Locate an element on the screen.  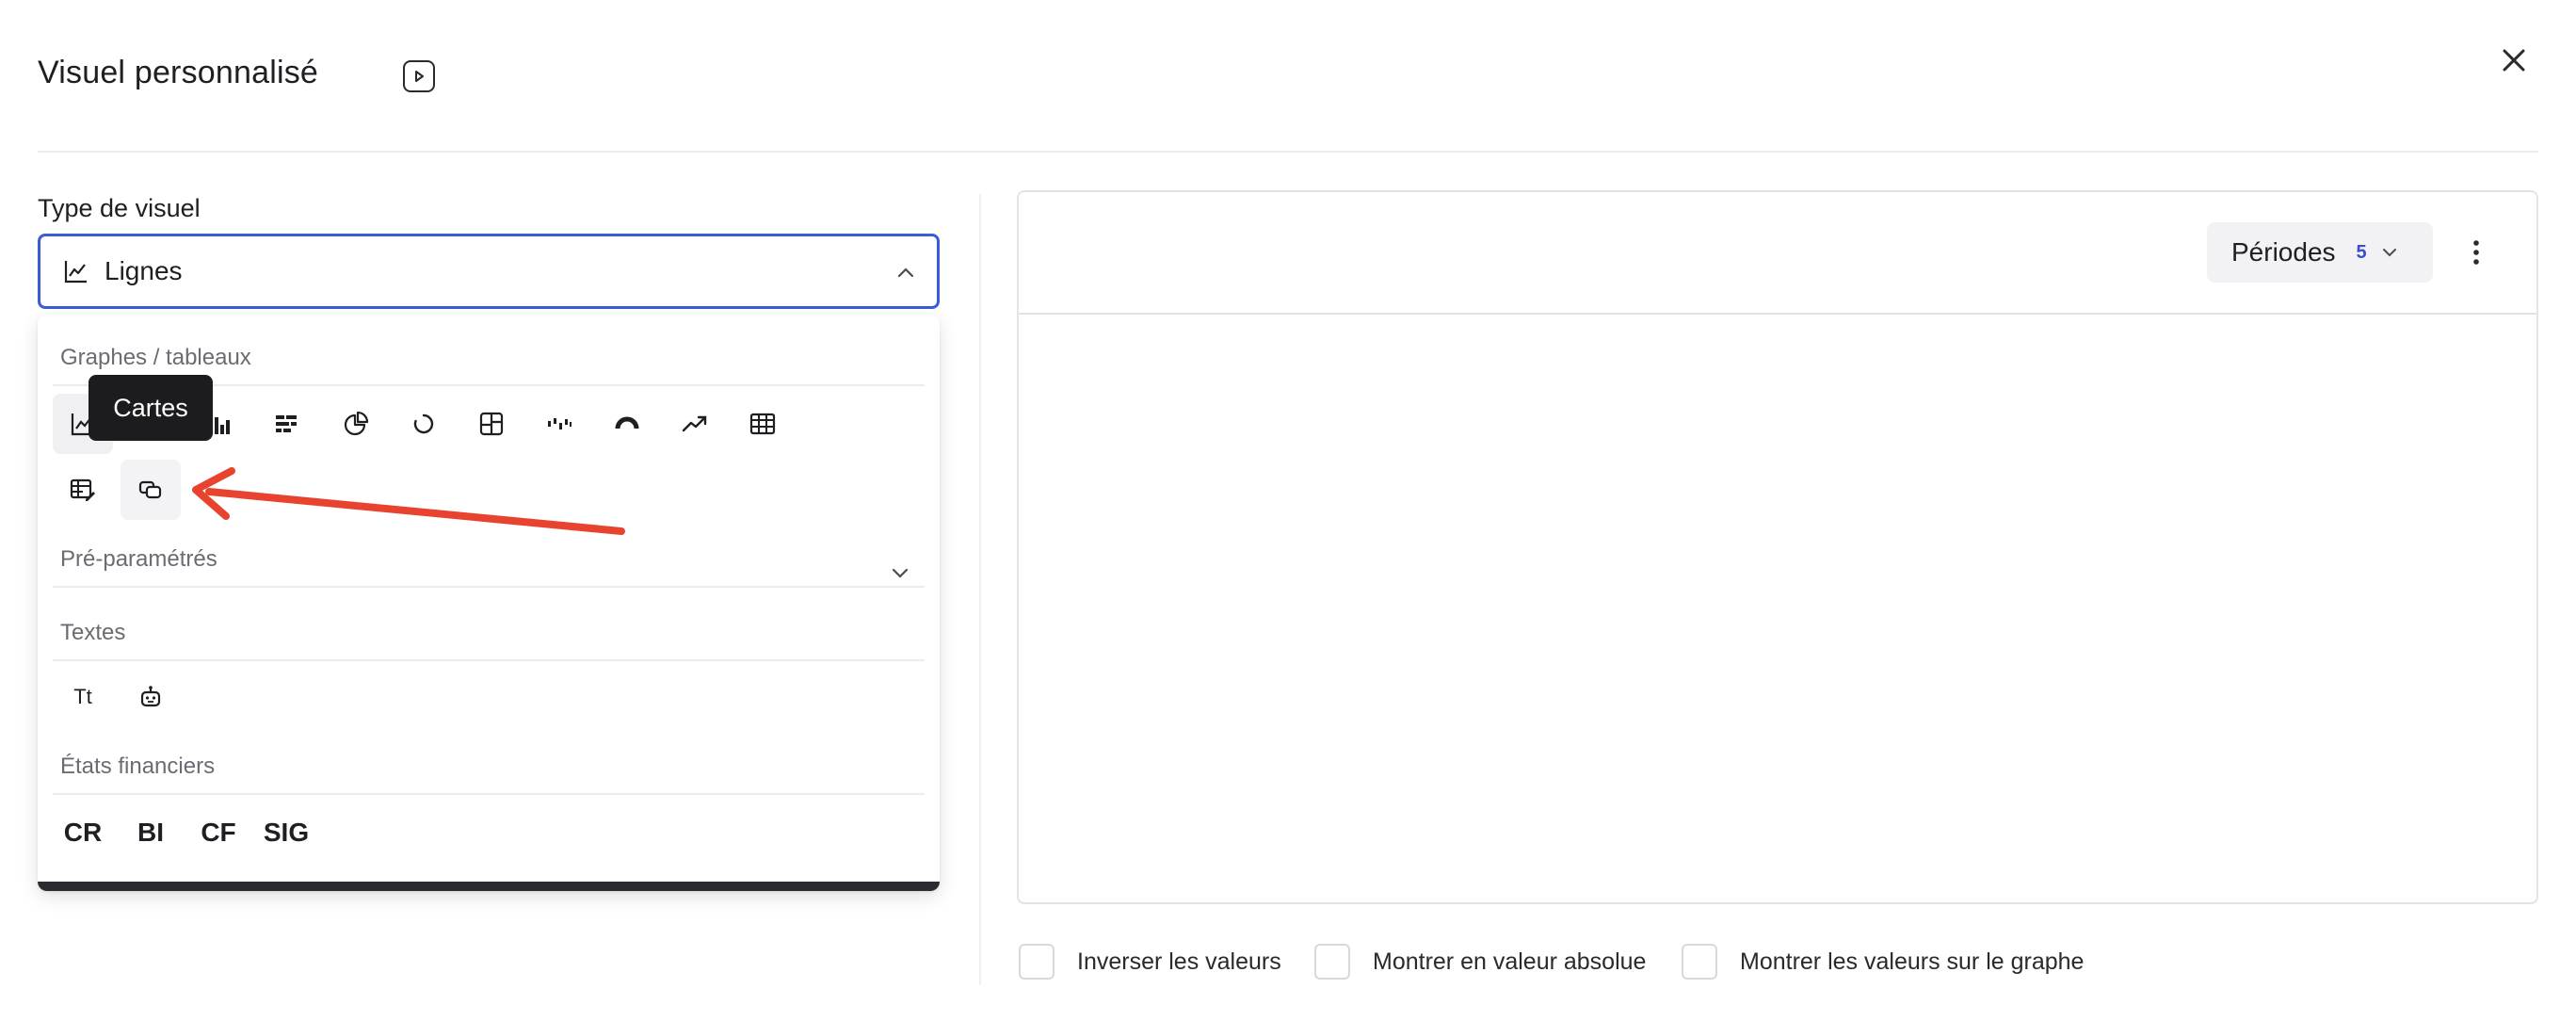
visual-option-text: Tt is located at coordinates (83, 697).